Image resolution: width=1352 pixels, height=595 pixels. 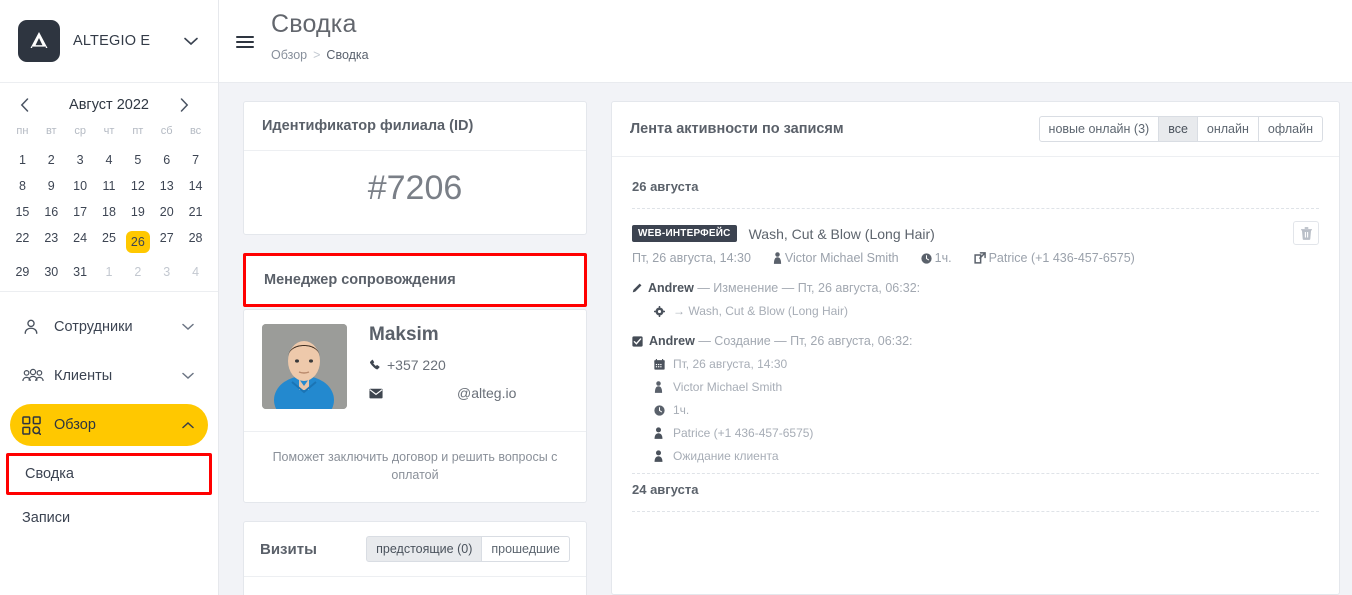 I want to click on calendar-day: 21, so click(x=195, y=212).